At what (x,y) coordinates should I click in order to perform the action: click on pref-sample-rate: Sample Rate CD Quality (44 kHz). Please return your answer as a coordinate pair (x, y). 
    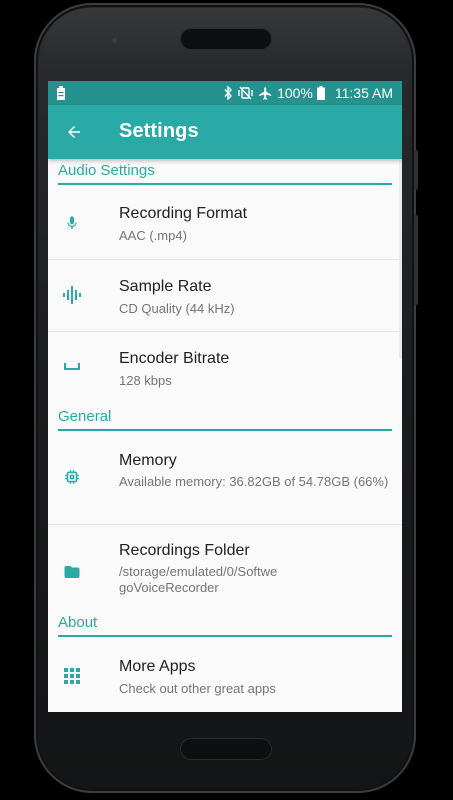
    Looking at the image, I should click on (225, 296).